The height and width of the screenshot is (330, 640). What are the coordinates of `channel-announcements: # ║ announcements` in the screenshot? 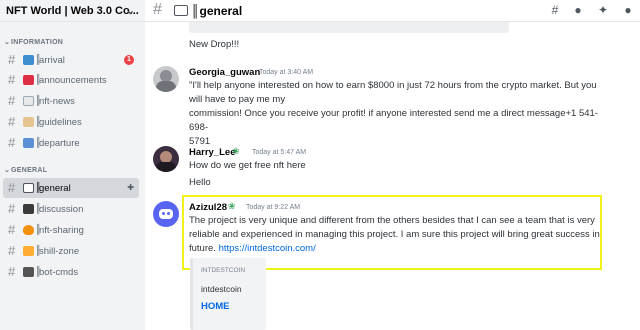 It's located at (71, 80).